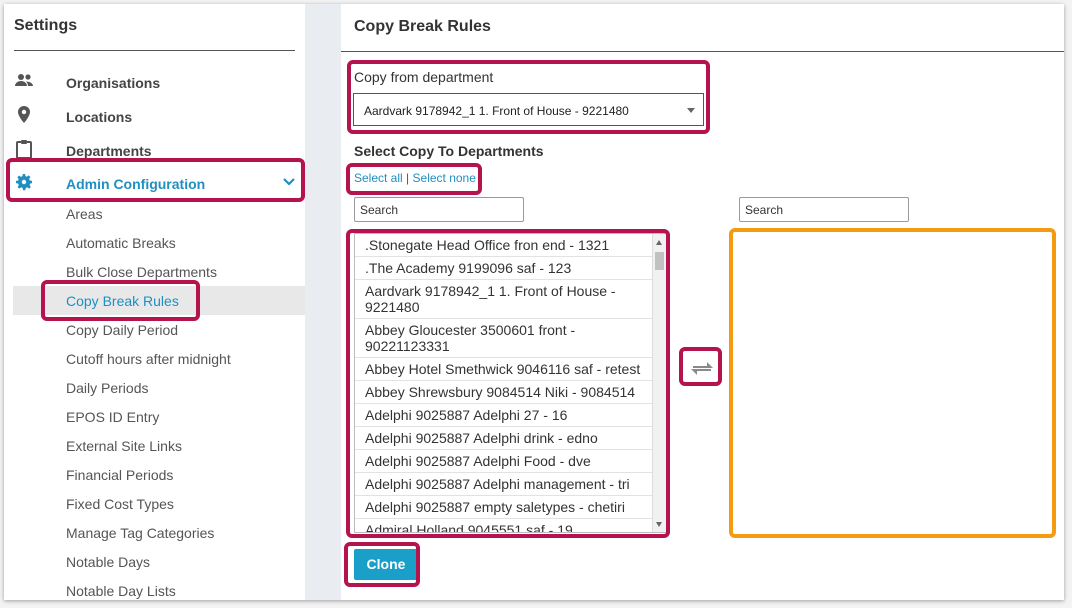 The image size is (1072, 608). Describe the element at coordinates (24, 114) in the screenshot. I see `map-pin-icon` at that location.